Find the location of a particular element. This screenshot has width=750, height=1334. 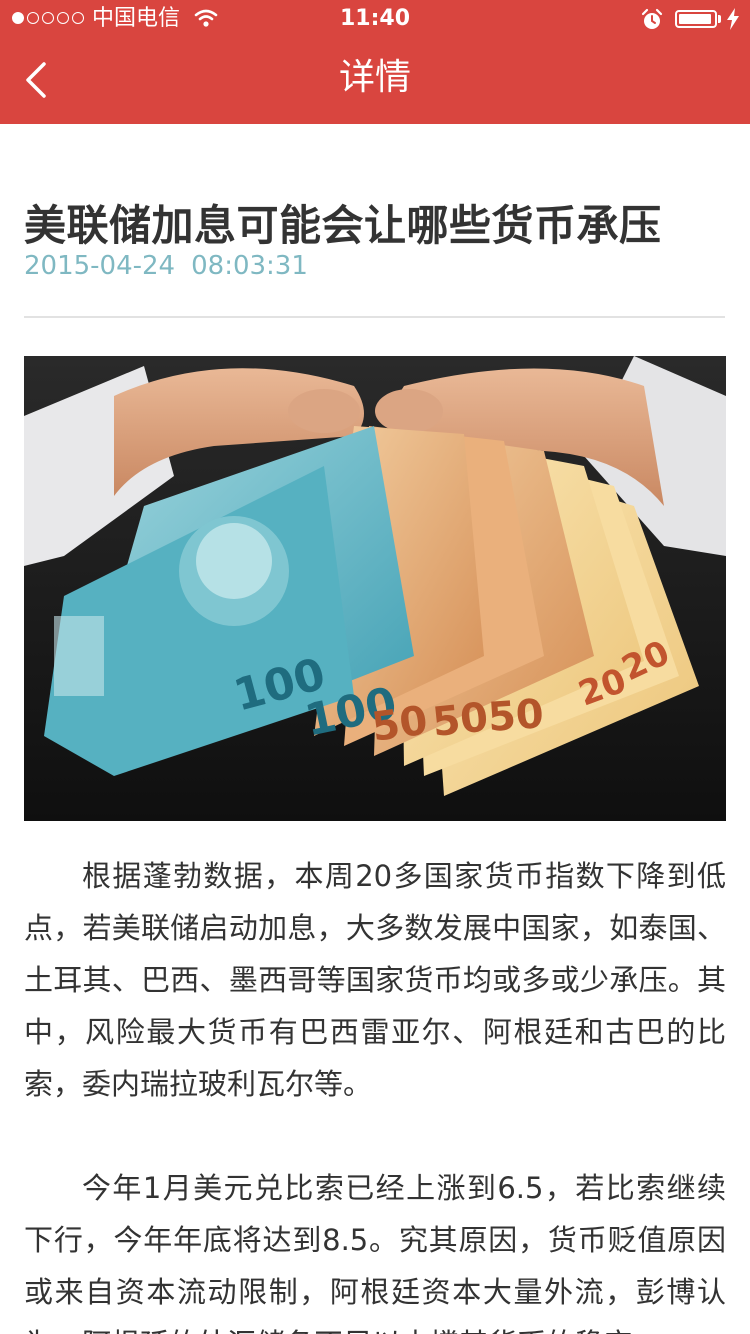

clock: 11:40 is located at coordinates (375, 18).